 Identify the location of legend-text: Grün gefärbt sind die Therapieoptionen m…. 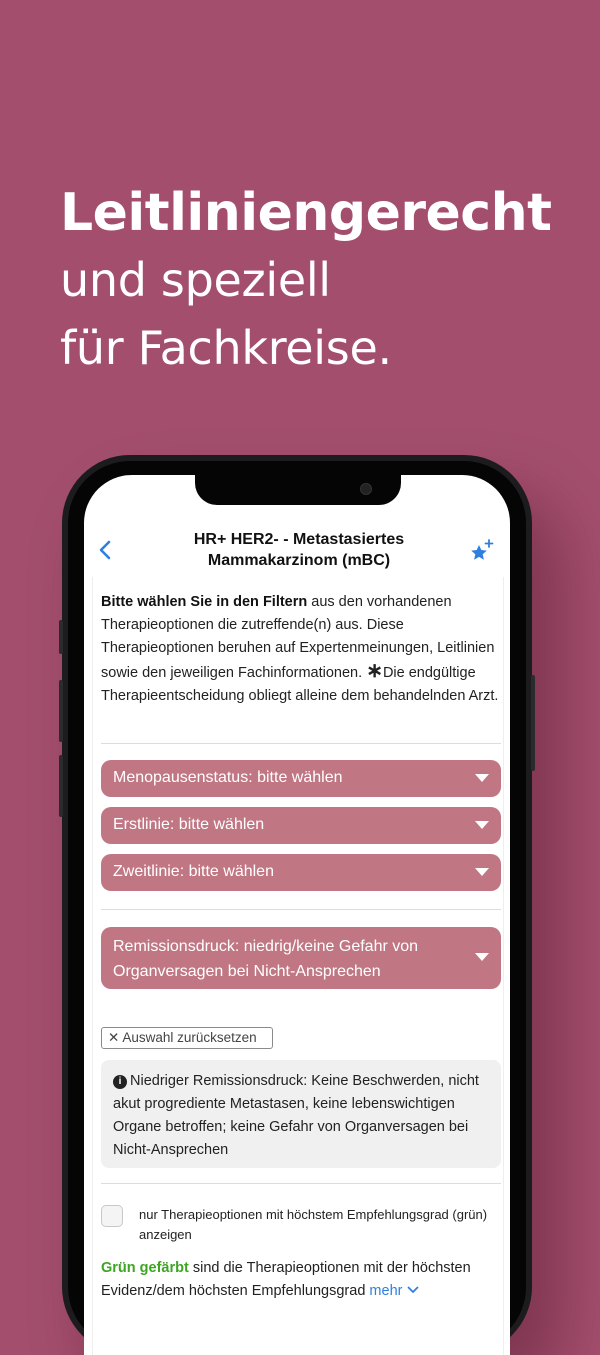
(301, 1280).